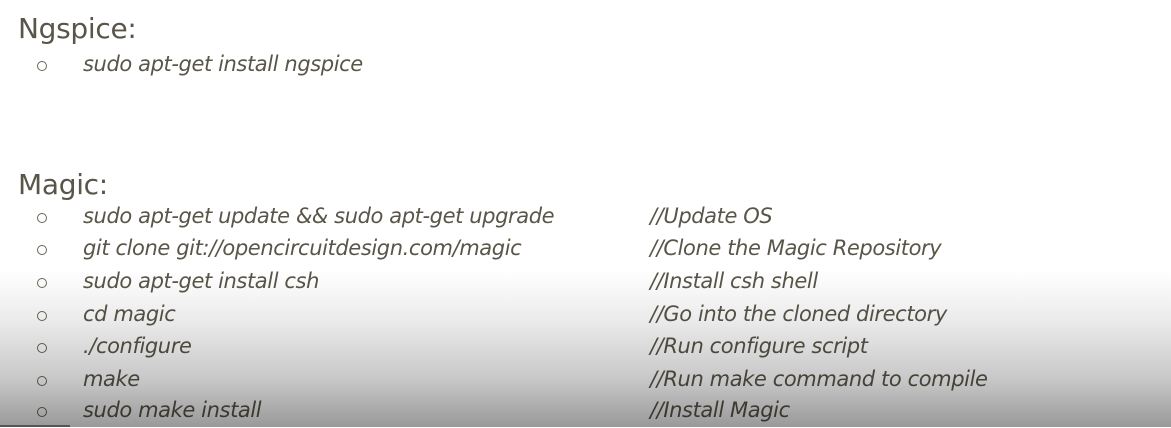 This screenshot has width=1171, height=428. What do you see at coordinates (223, 64) in the screenshot?
I see `command-text: sudo apt-get install ngspice` at bounding box center [223, 64].